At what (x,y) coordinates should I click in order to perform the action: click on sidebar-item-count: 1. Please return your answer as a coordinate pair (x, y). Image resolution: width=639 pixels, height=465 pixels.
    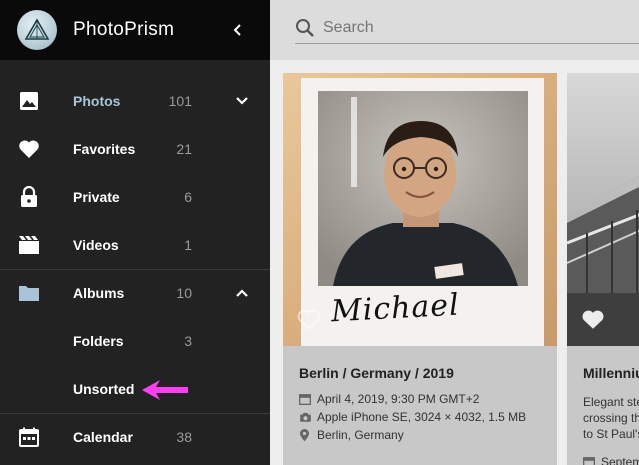
    Looking at the image, I should click on (188, 245).